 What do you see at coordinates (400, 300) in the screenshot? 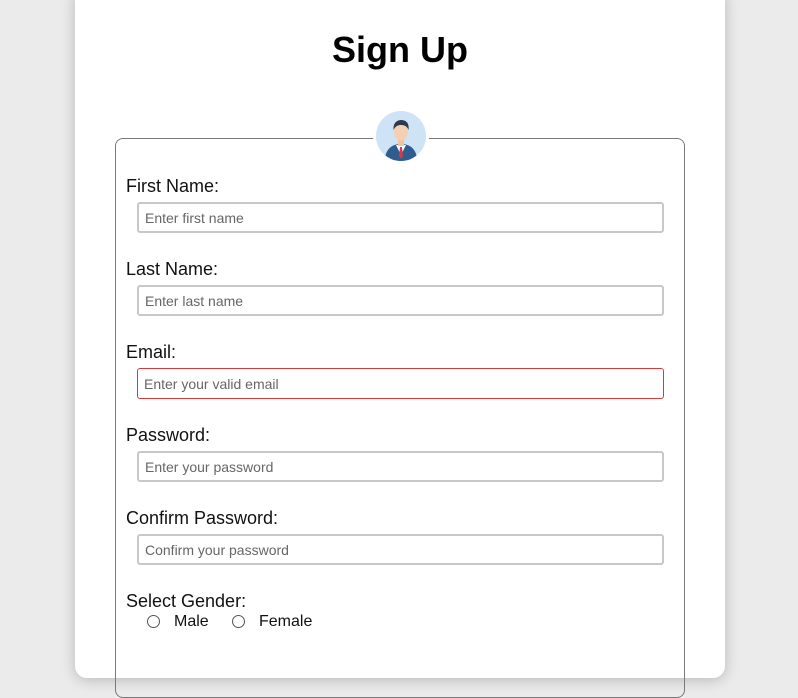
I see `last-name-input` at bounding box center [400, 300].